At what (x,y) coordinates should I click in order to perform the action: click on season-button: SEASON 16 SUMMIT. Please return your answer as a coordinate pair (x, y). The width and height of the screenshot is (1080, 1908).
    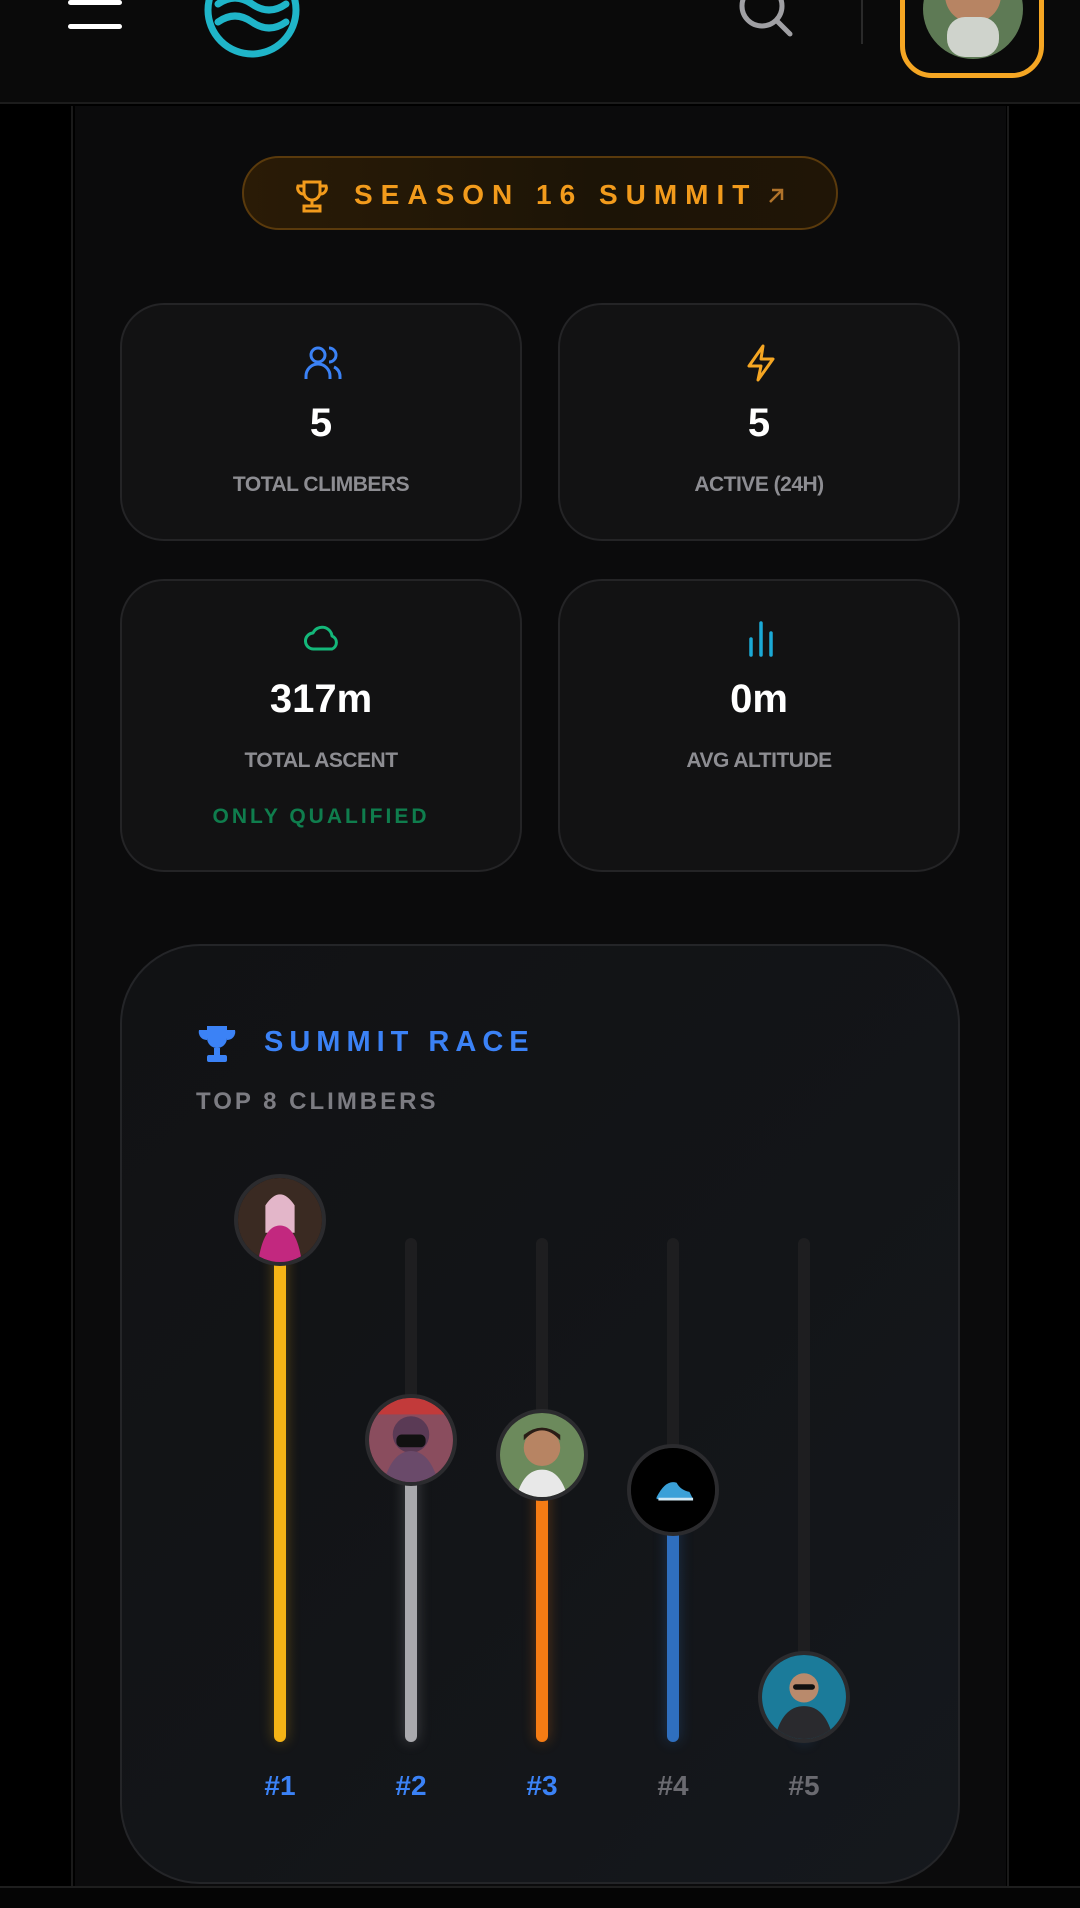
    Looking at the image, I should click on (540, 193).